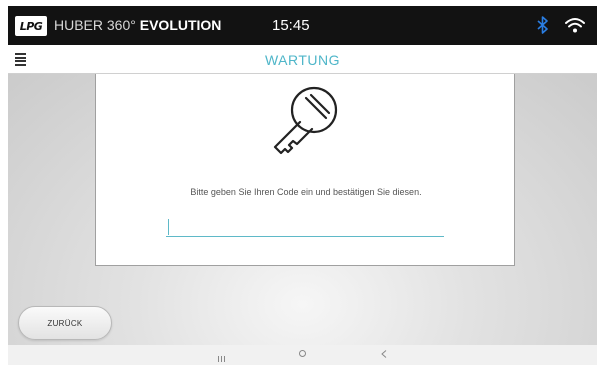  I want to click on key-icon, so click(305, 120).